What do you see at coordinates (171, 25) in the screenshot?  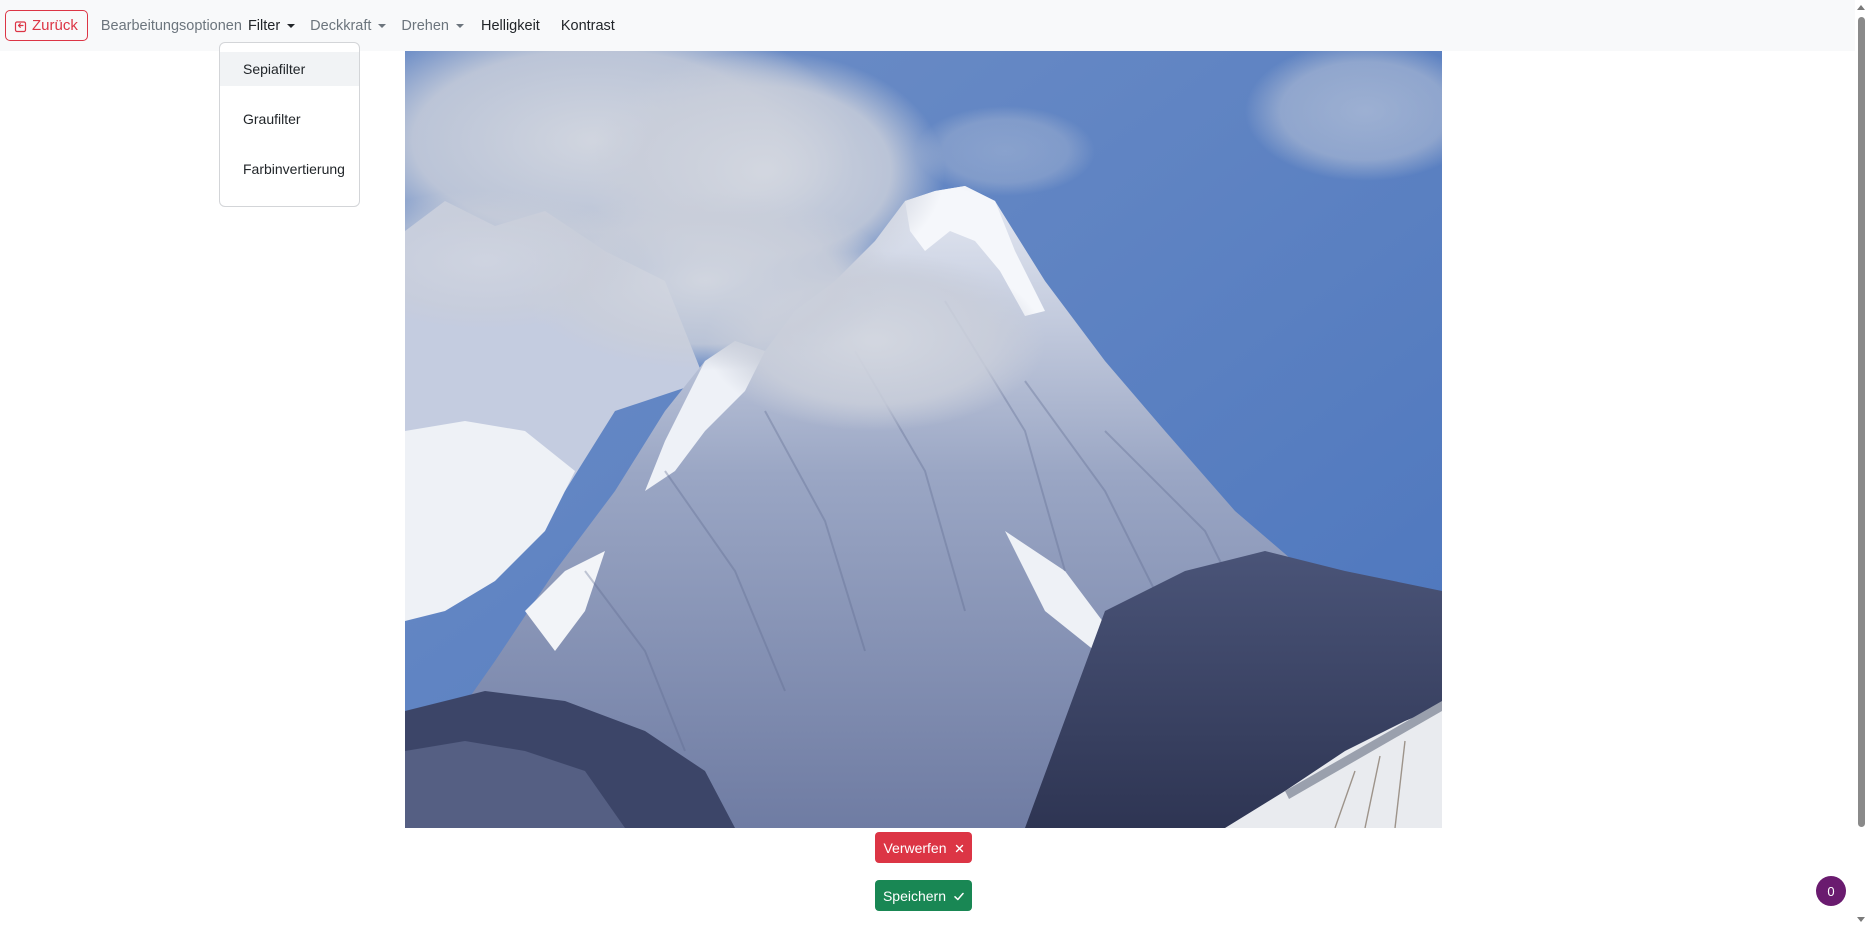 I see `editor-brand: Bearbeitungsoptionen` at bounding box center [171, 25].